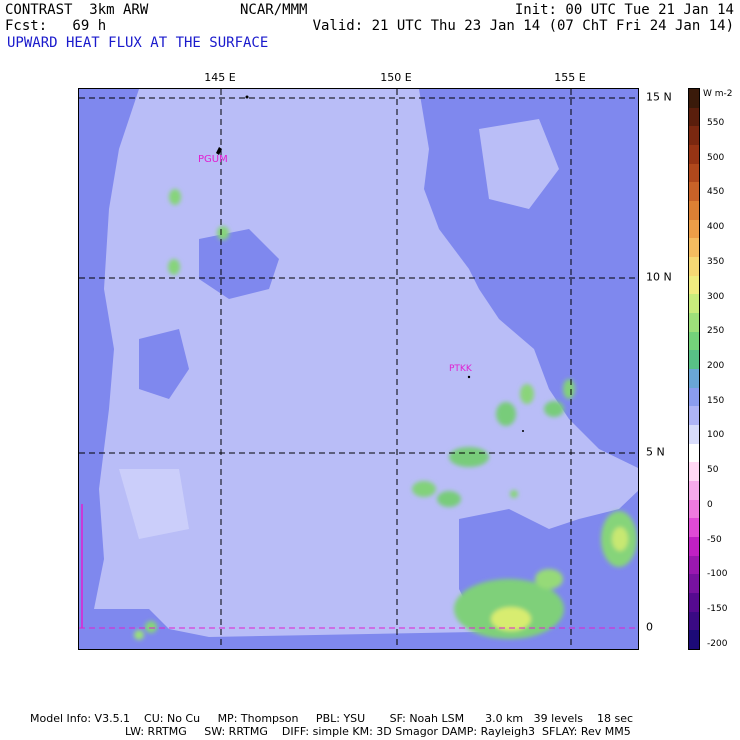  I want to click on colorbar-tick-label: -50, so click(714, 539).